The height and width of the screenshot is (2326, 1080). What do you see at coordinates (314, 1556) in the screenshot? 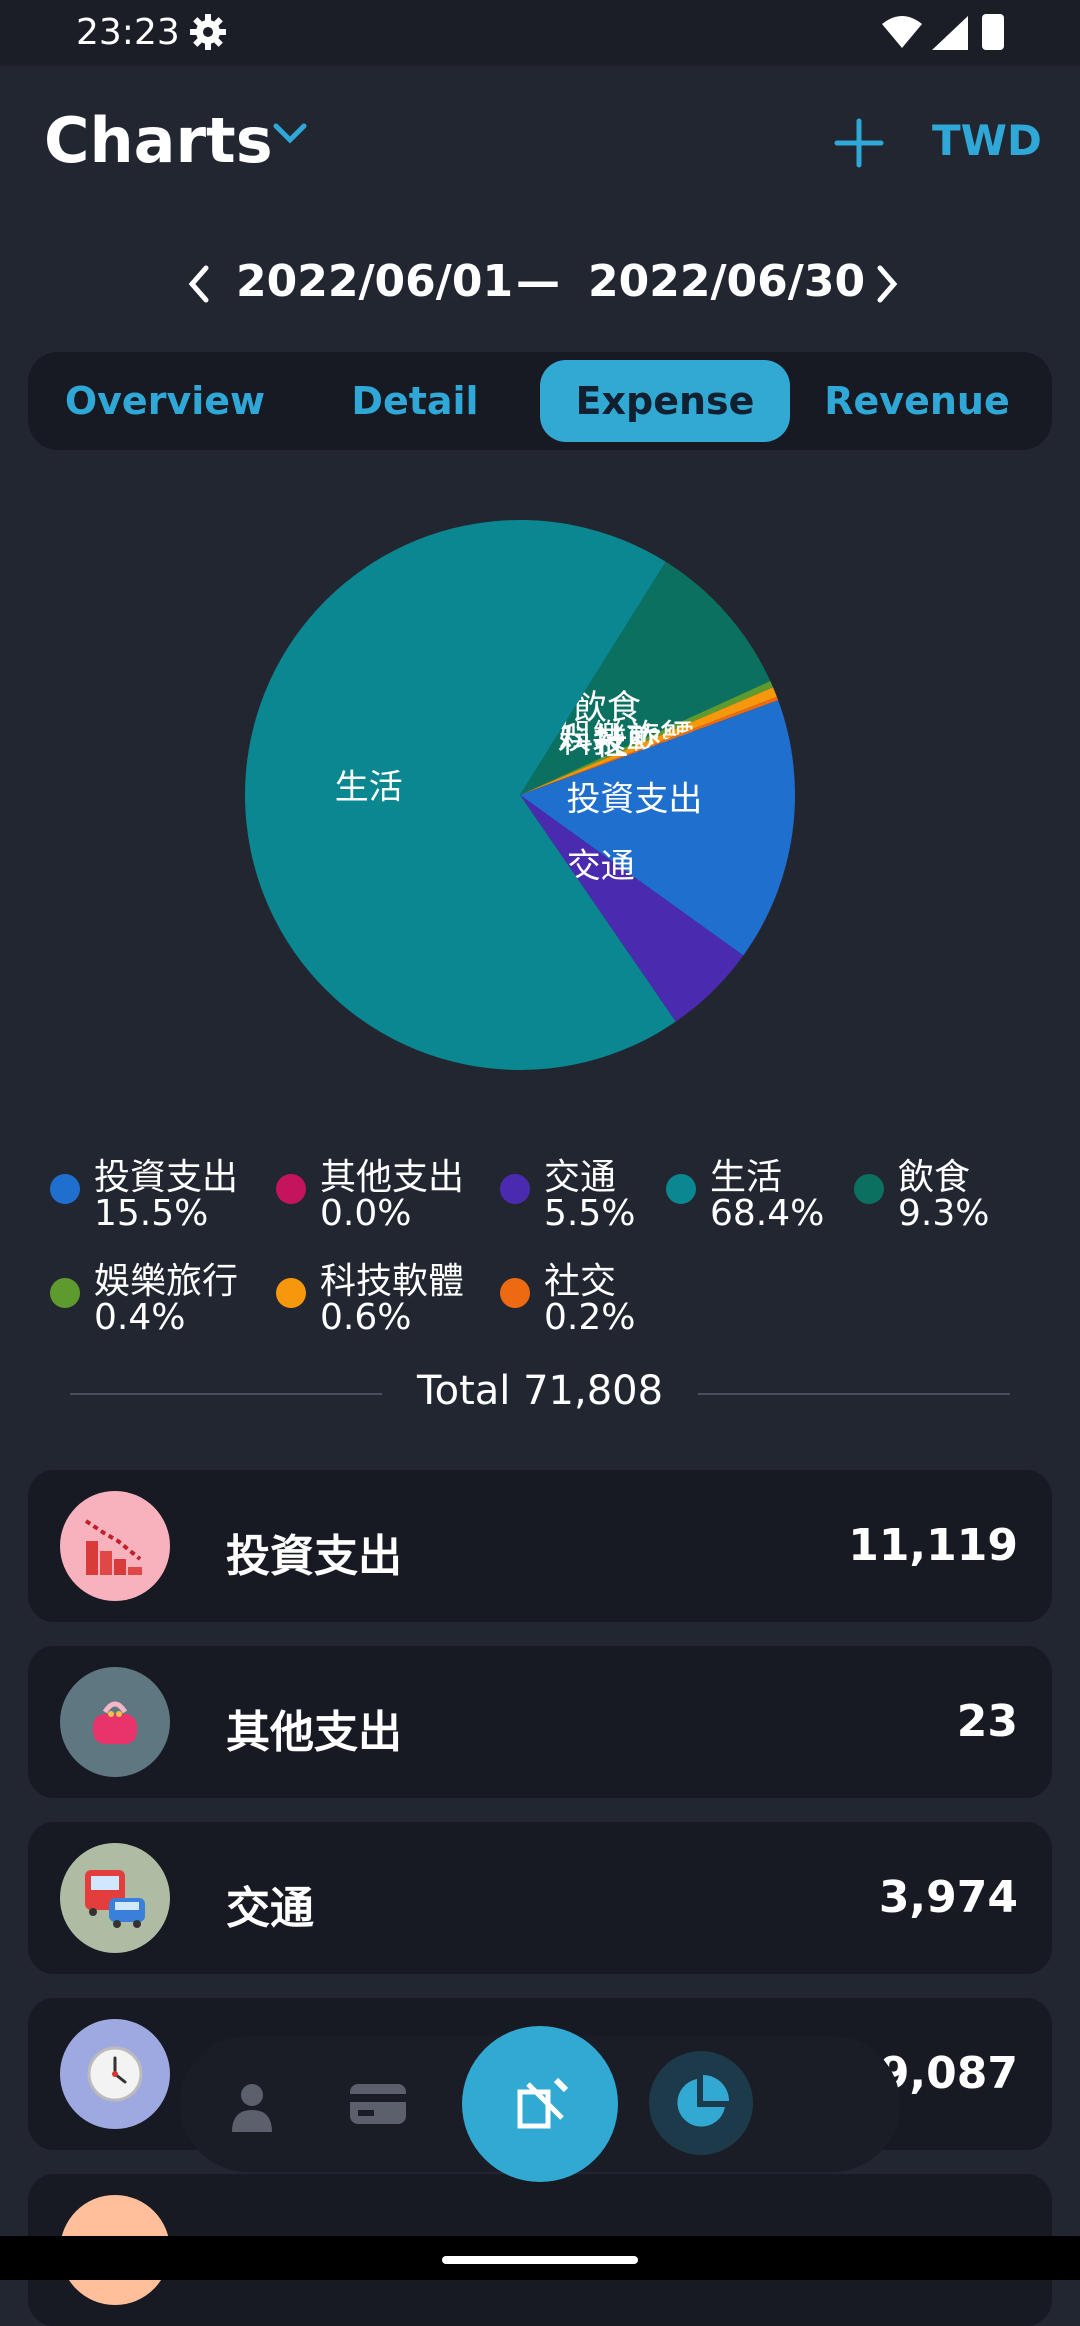
I see `row-label: 投資支出` at bounding box center [314, 1556].